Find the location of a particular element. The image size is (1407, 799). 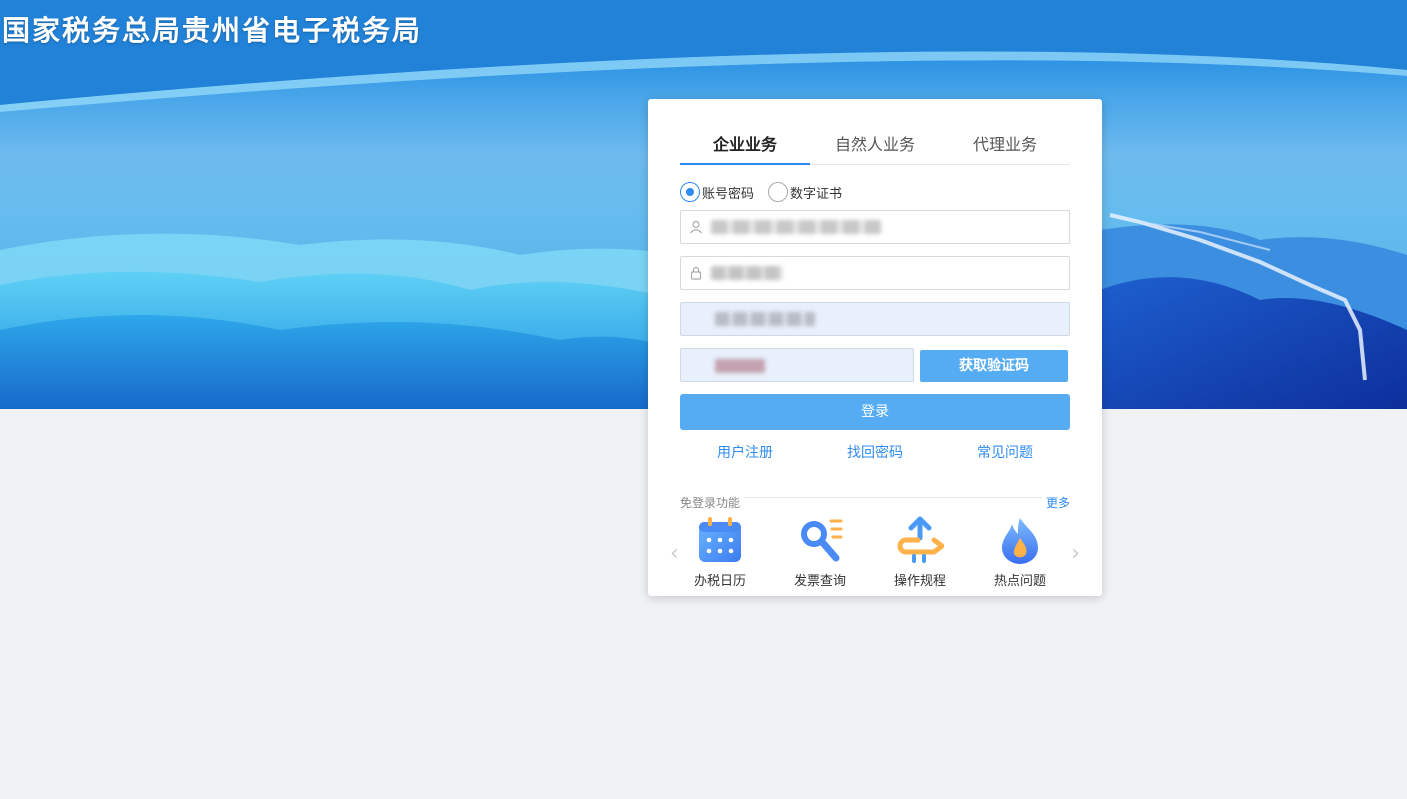

quick-item-tax-calendar: 办税日历 is located at coordinates (720, 552).